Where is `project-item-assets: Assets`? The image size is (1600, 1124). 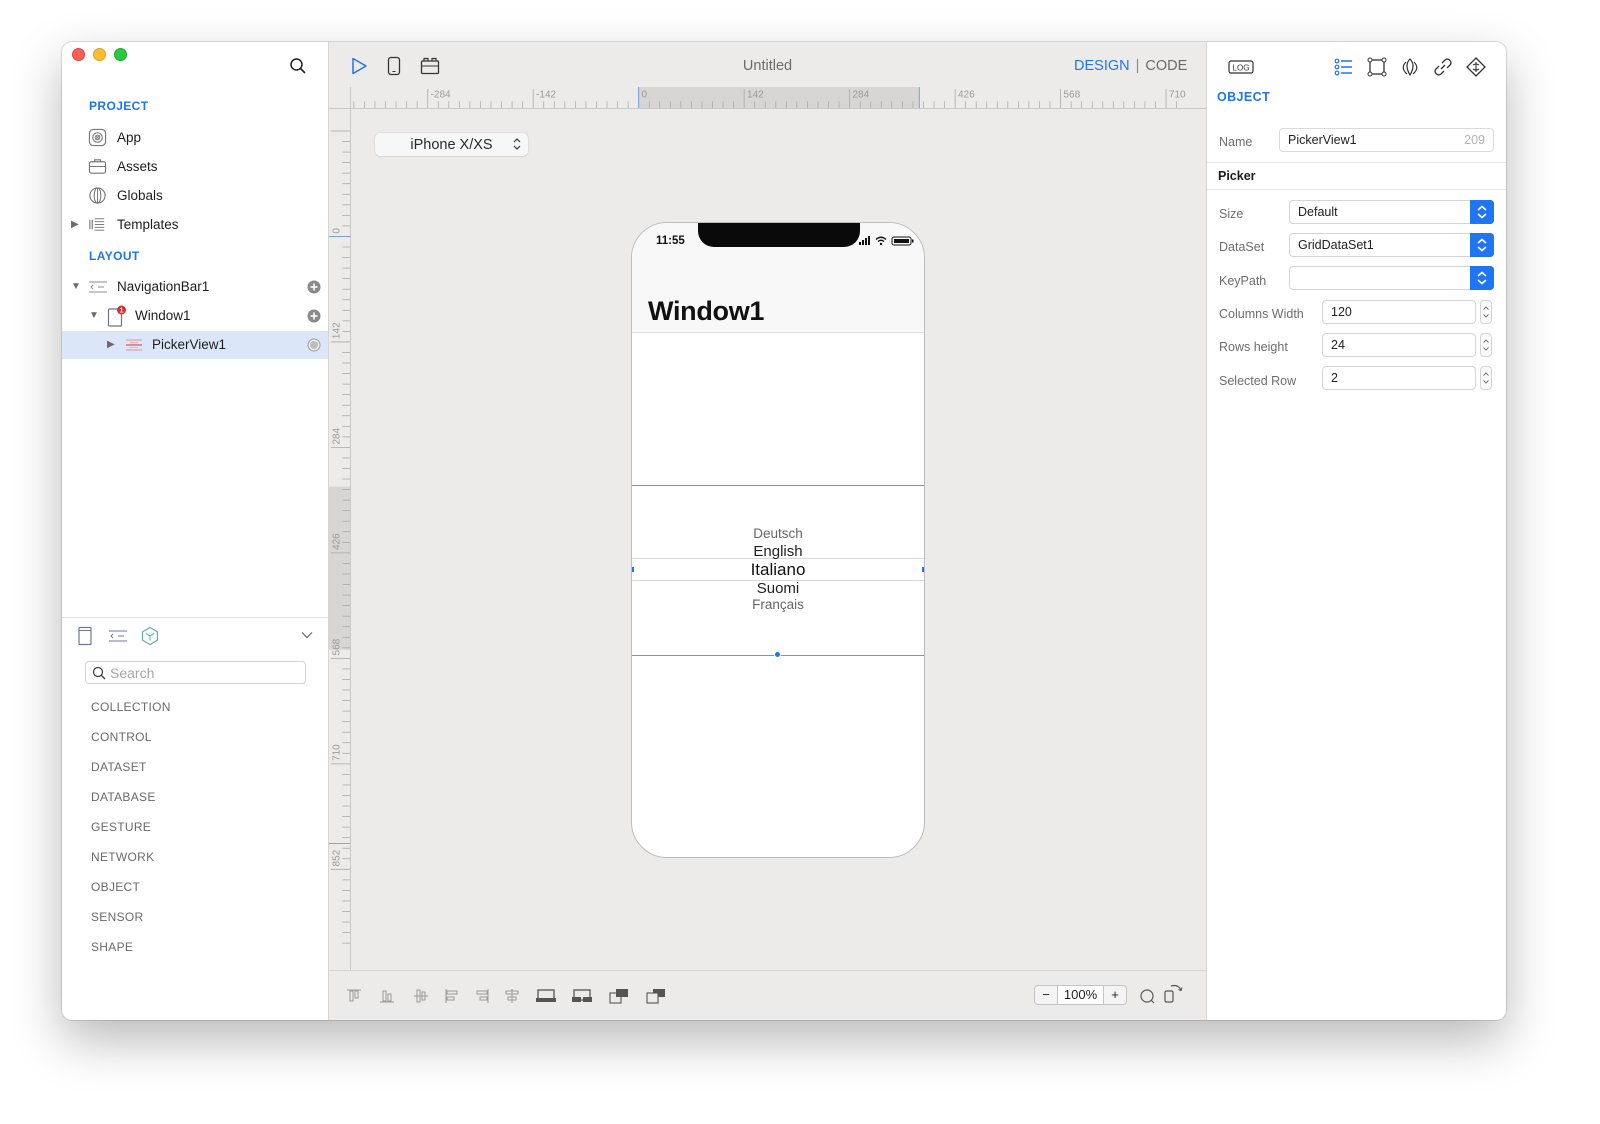
project-item-assets: Assets is located at coordinates (195, 166).